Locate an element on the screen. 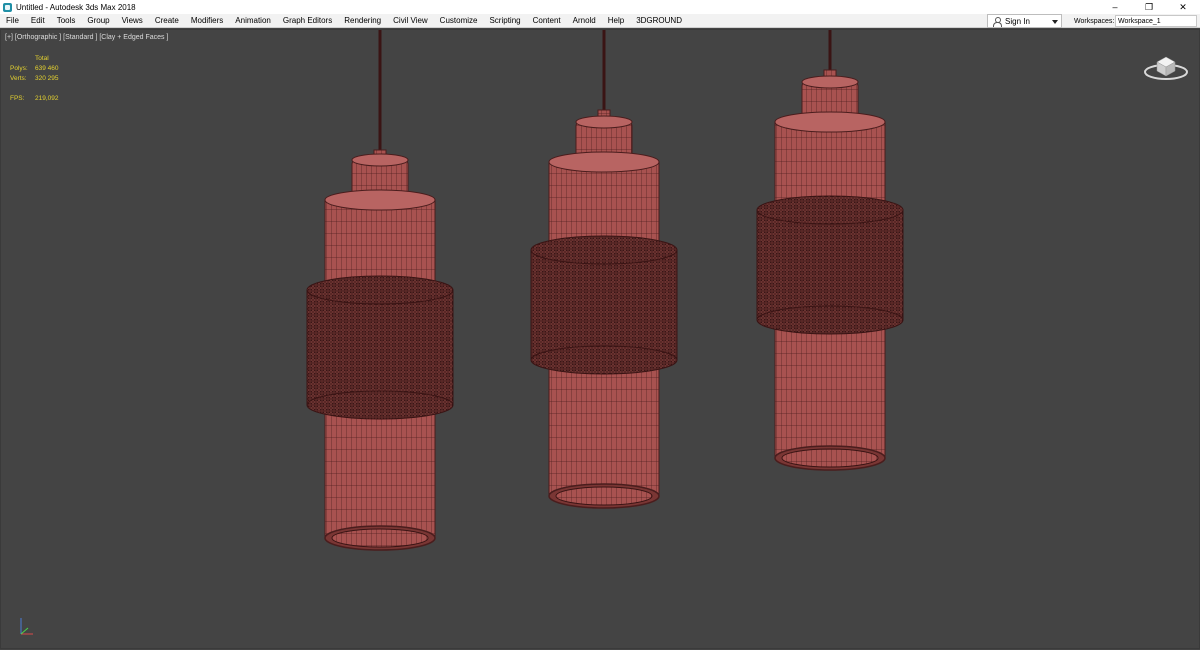  lamp-2-mesh-band is located at coordinates (604, 305).